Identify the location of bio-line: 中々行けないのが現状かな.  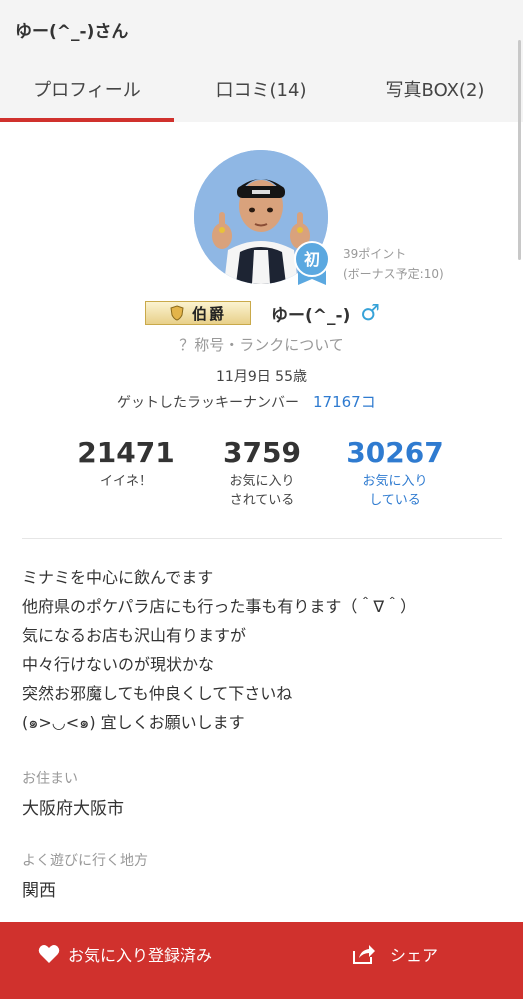
(118, 664).